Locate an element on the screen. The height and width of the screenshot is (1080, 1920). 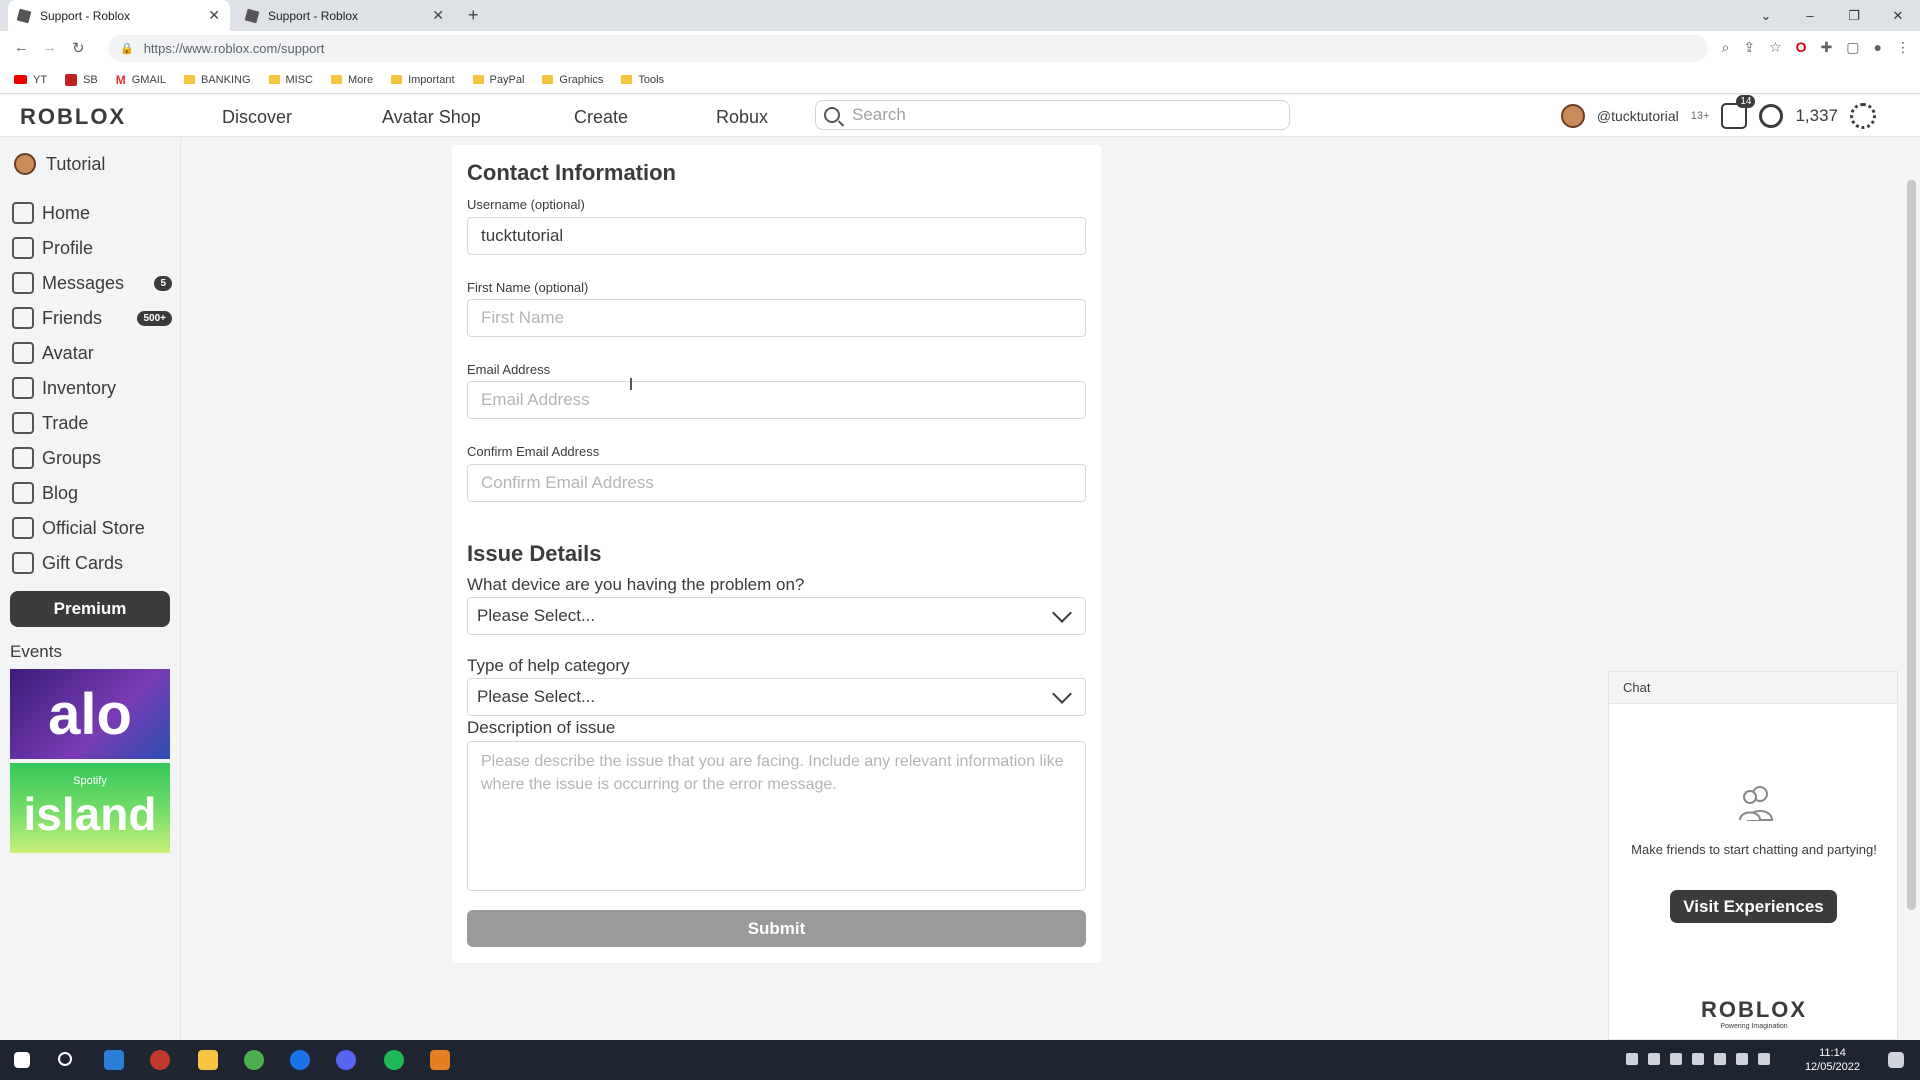
mail-icon is located at coordinates (114, 1060).